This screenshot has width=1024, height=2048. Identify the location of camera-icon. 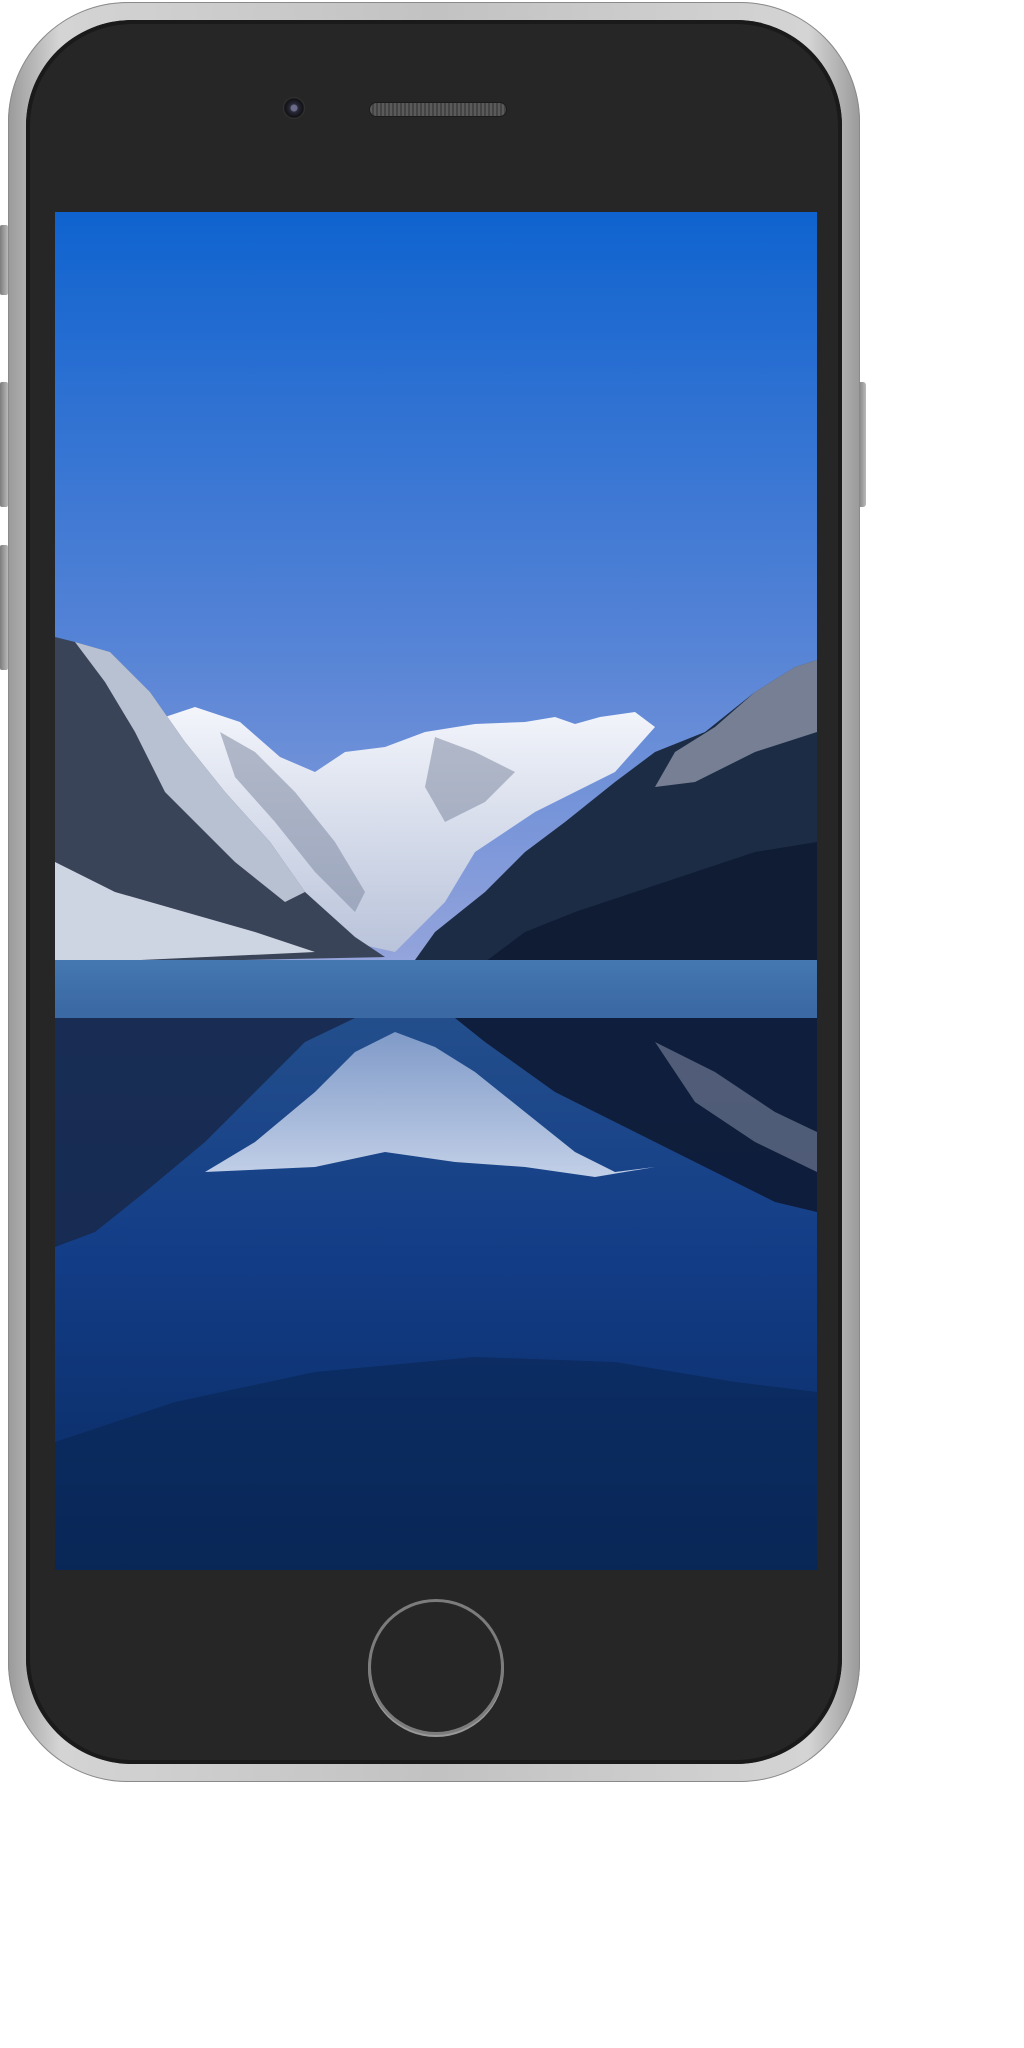
(294, 108).